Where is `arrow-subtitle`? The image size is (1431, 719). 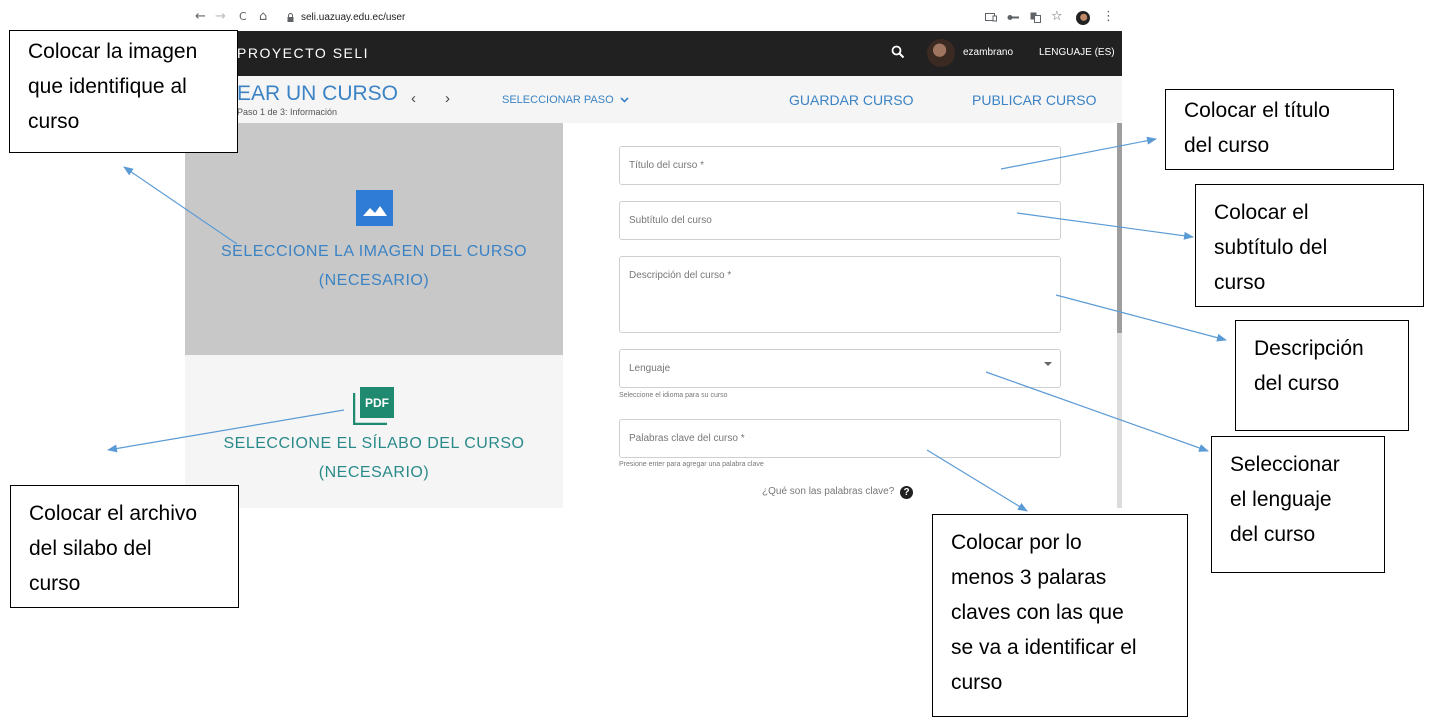 arrow-subtitle is located at coordinates (1105, 226).